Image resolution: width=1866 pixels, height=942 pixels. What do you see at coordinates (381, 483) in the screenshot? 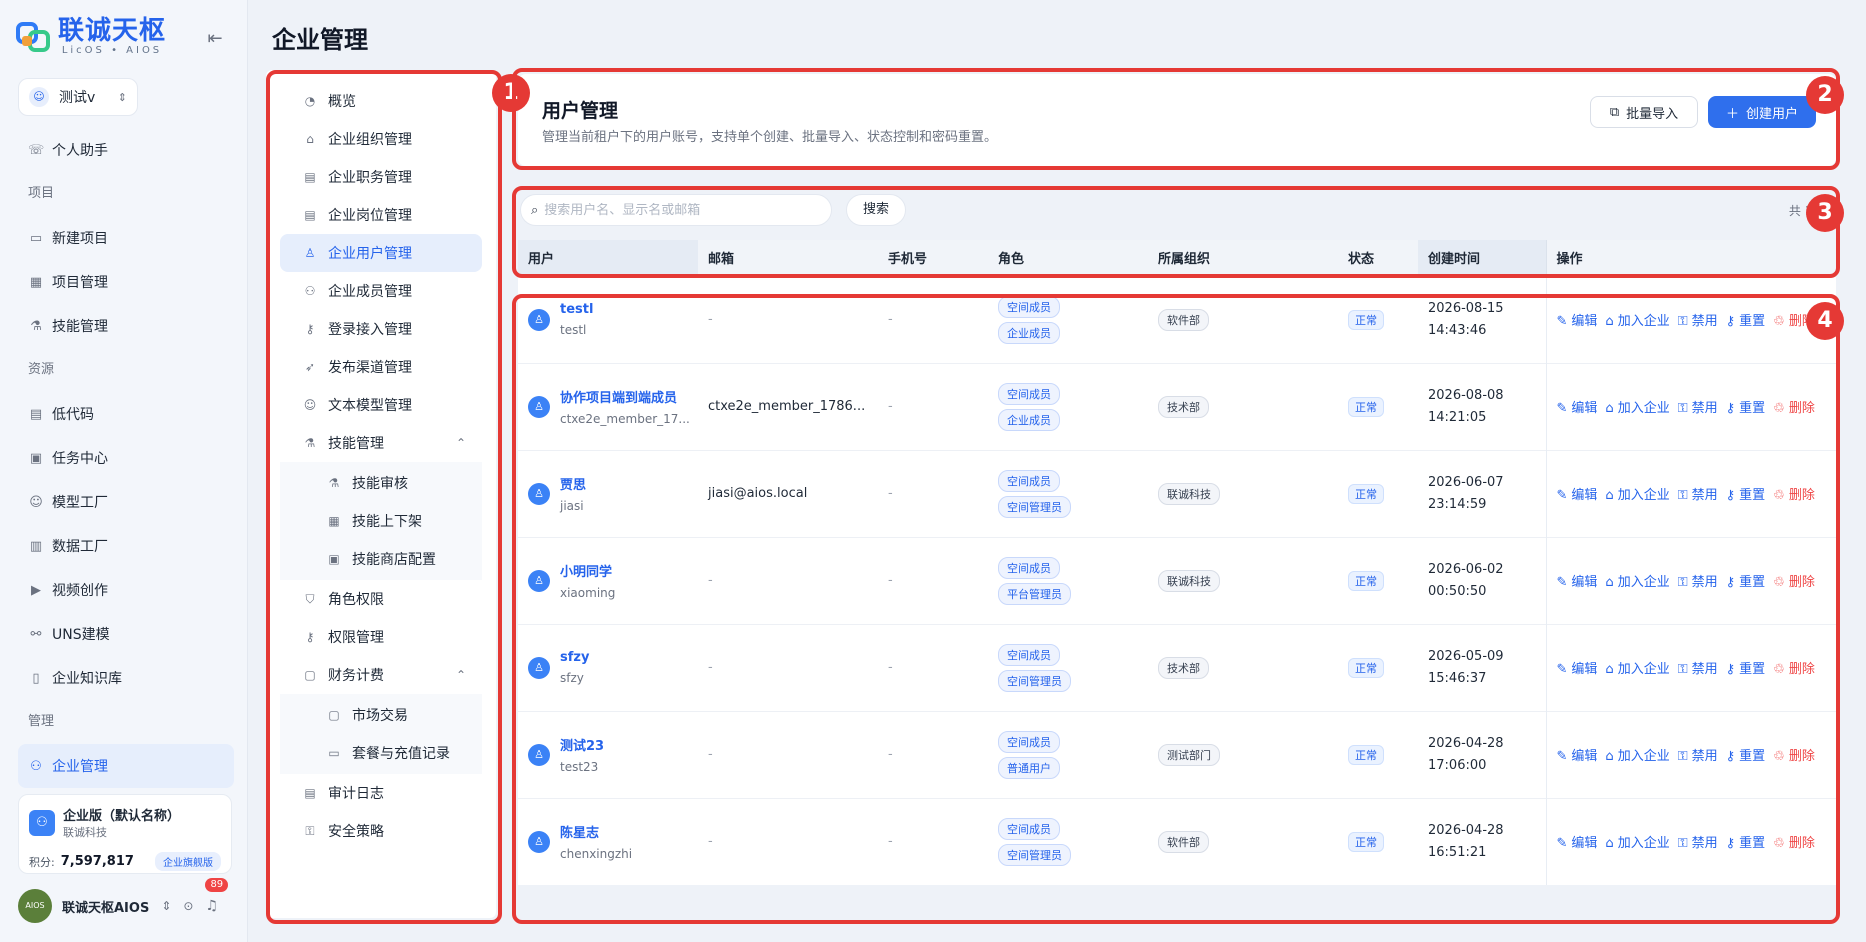
I see `submenu-item: ⚗ 技能审核` at bounding box center [381, 483].